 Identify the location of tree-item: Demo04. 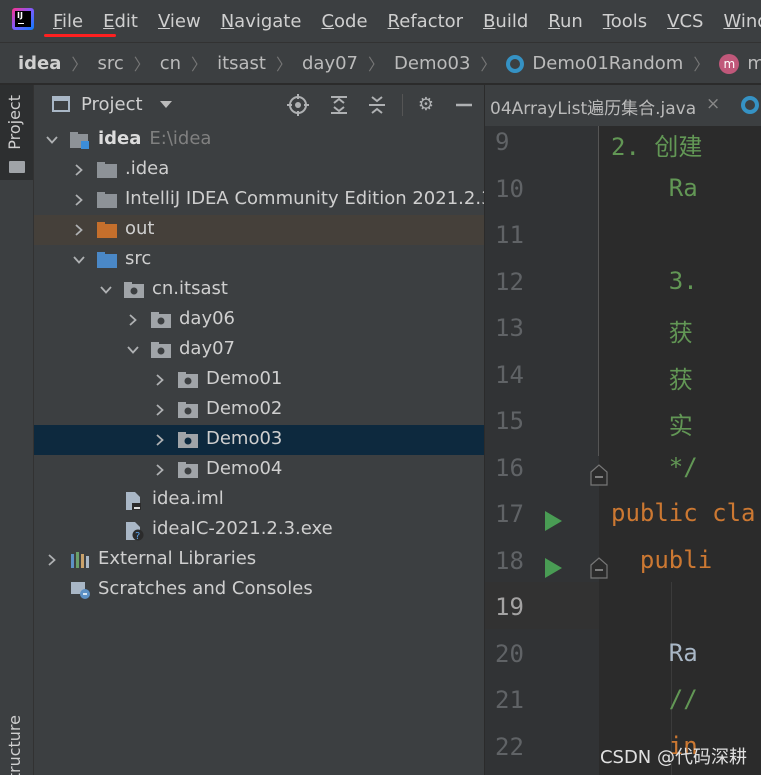
(259, 470).